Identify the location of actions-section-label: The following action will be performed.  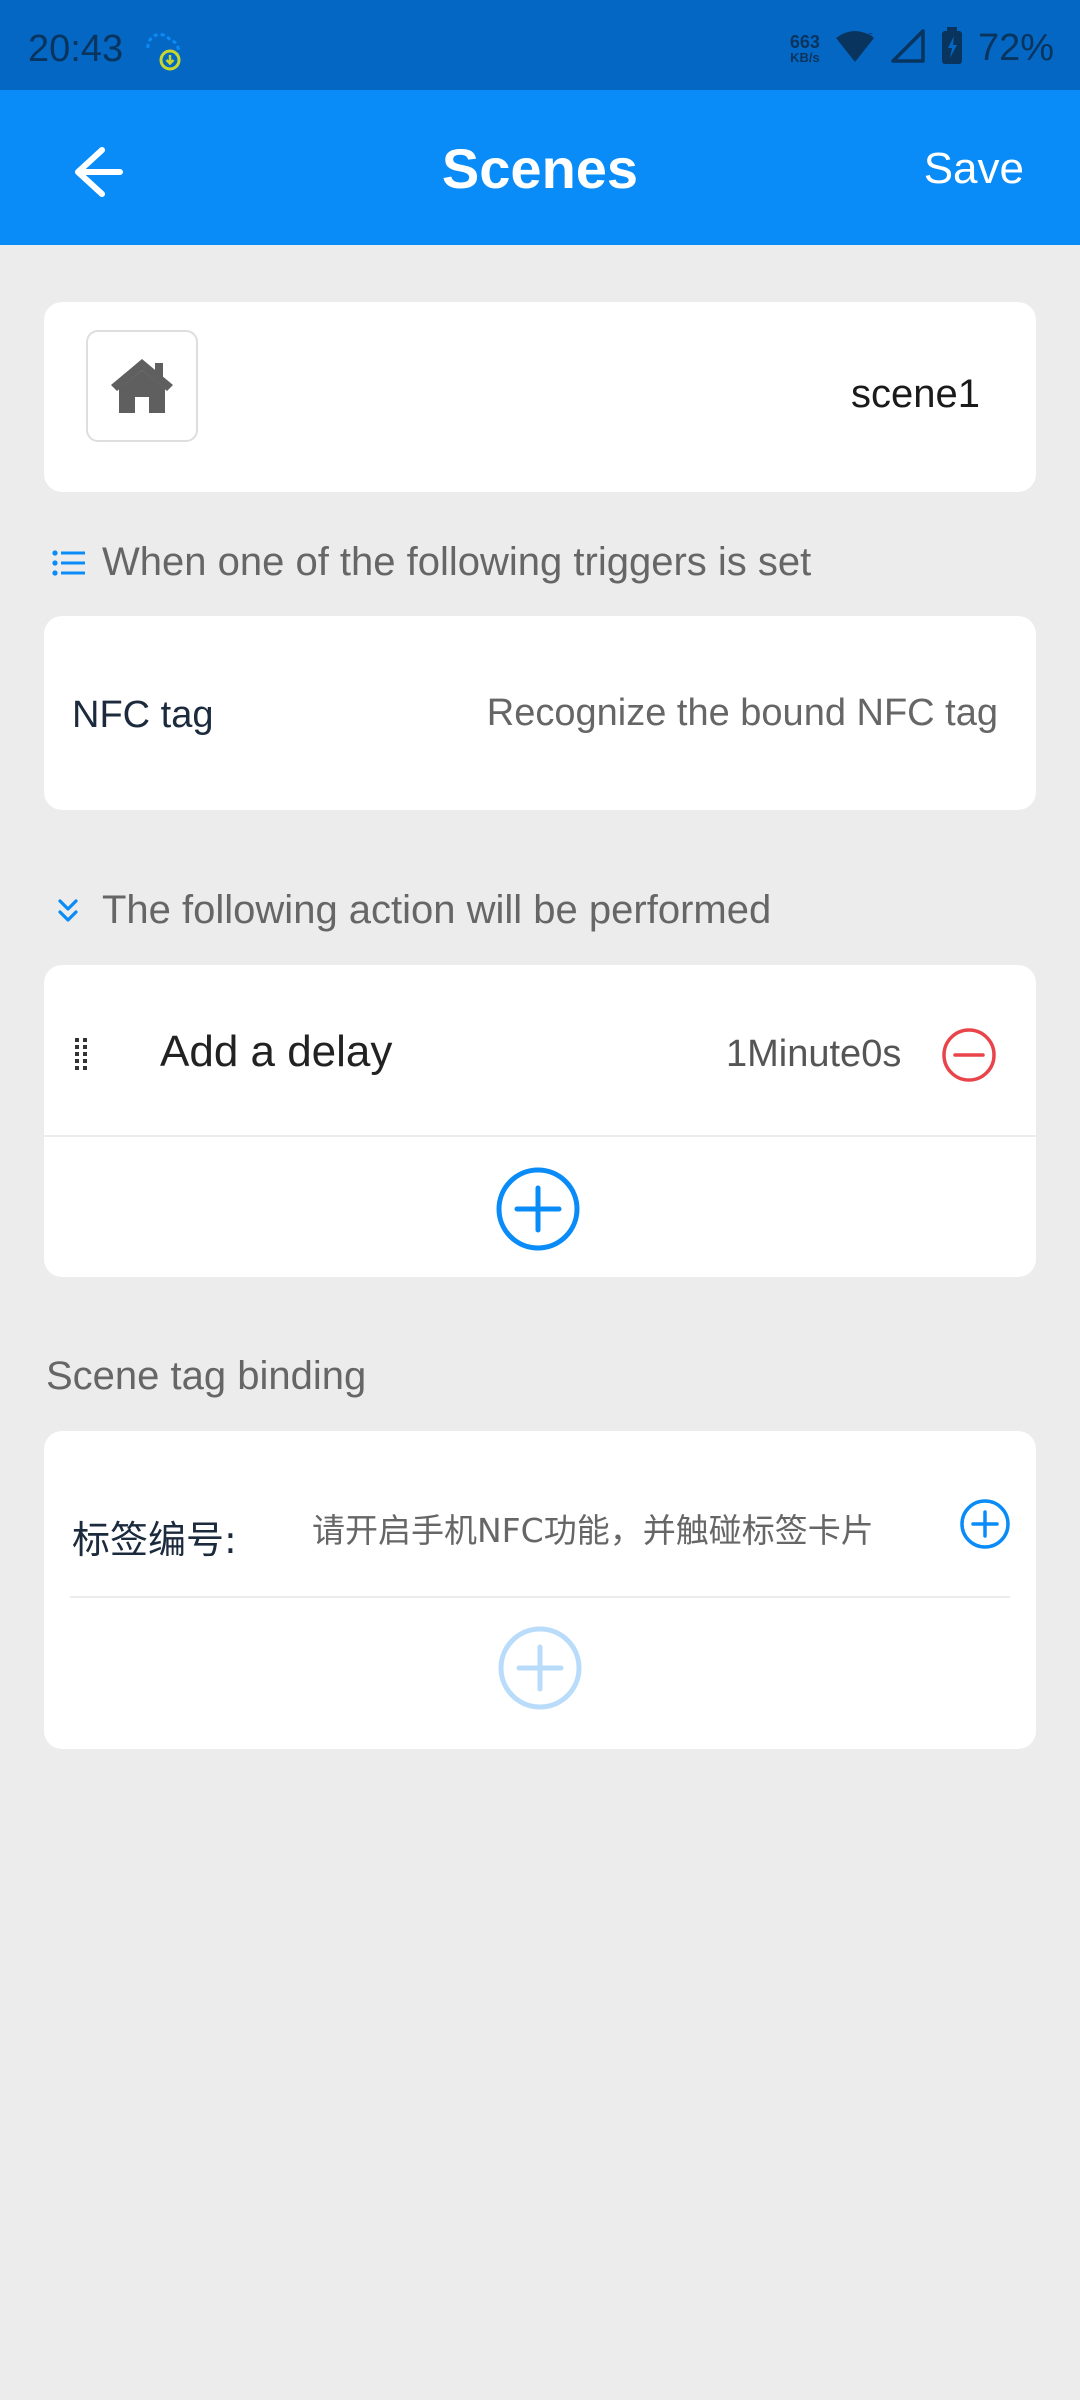
(437, 910).